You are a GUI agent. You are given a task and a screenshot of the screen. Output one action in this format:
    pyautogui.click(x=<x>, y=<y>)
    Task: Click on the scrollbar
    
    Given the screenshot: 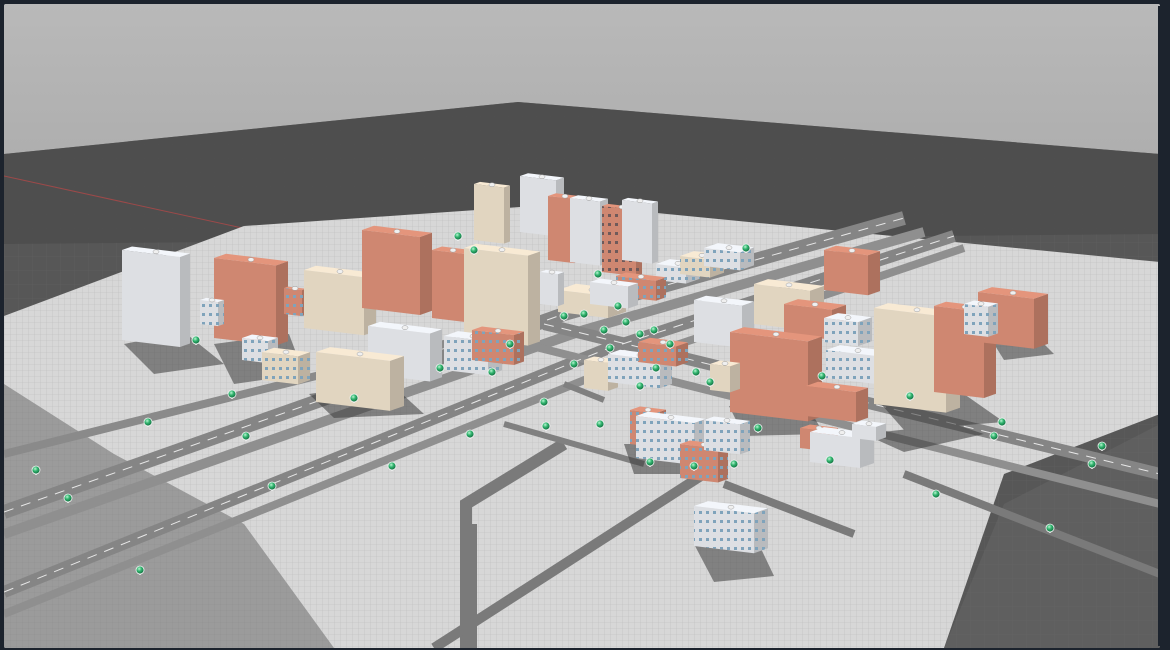 What is the action you would take?
    pyautogui.click(x=1162, y=326)
    